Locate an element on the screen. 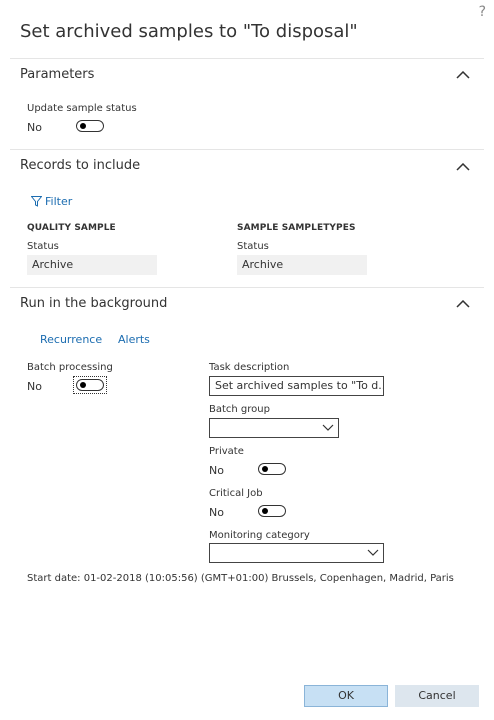 This screenshot has height=720, width=494. critical-job-toggle is located at coordinates (272, 511).